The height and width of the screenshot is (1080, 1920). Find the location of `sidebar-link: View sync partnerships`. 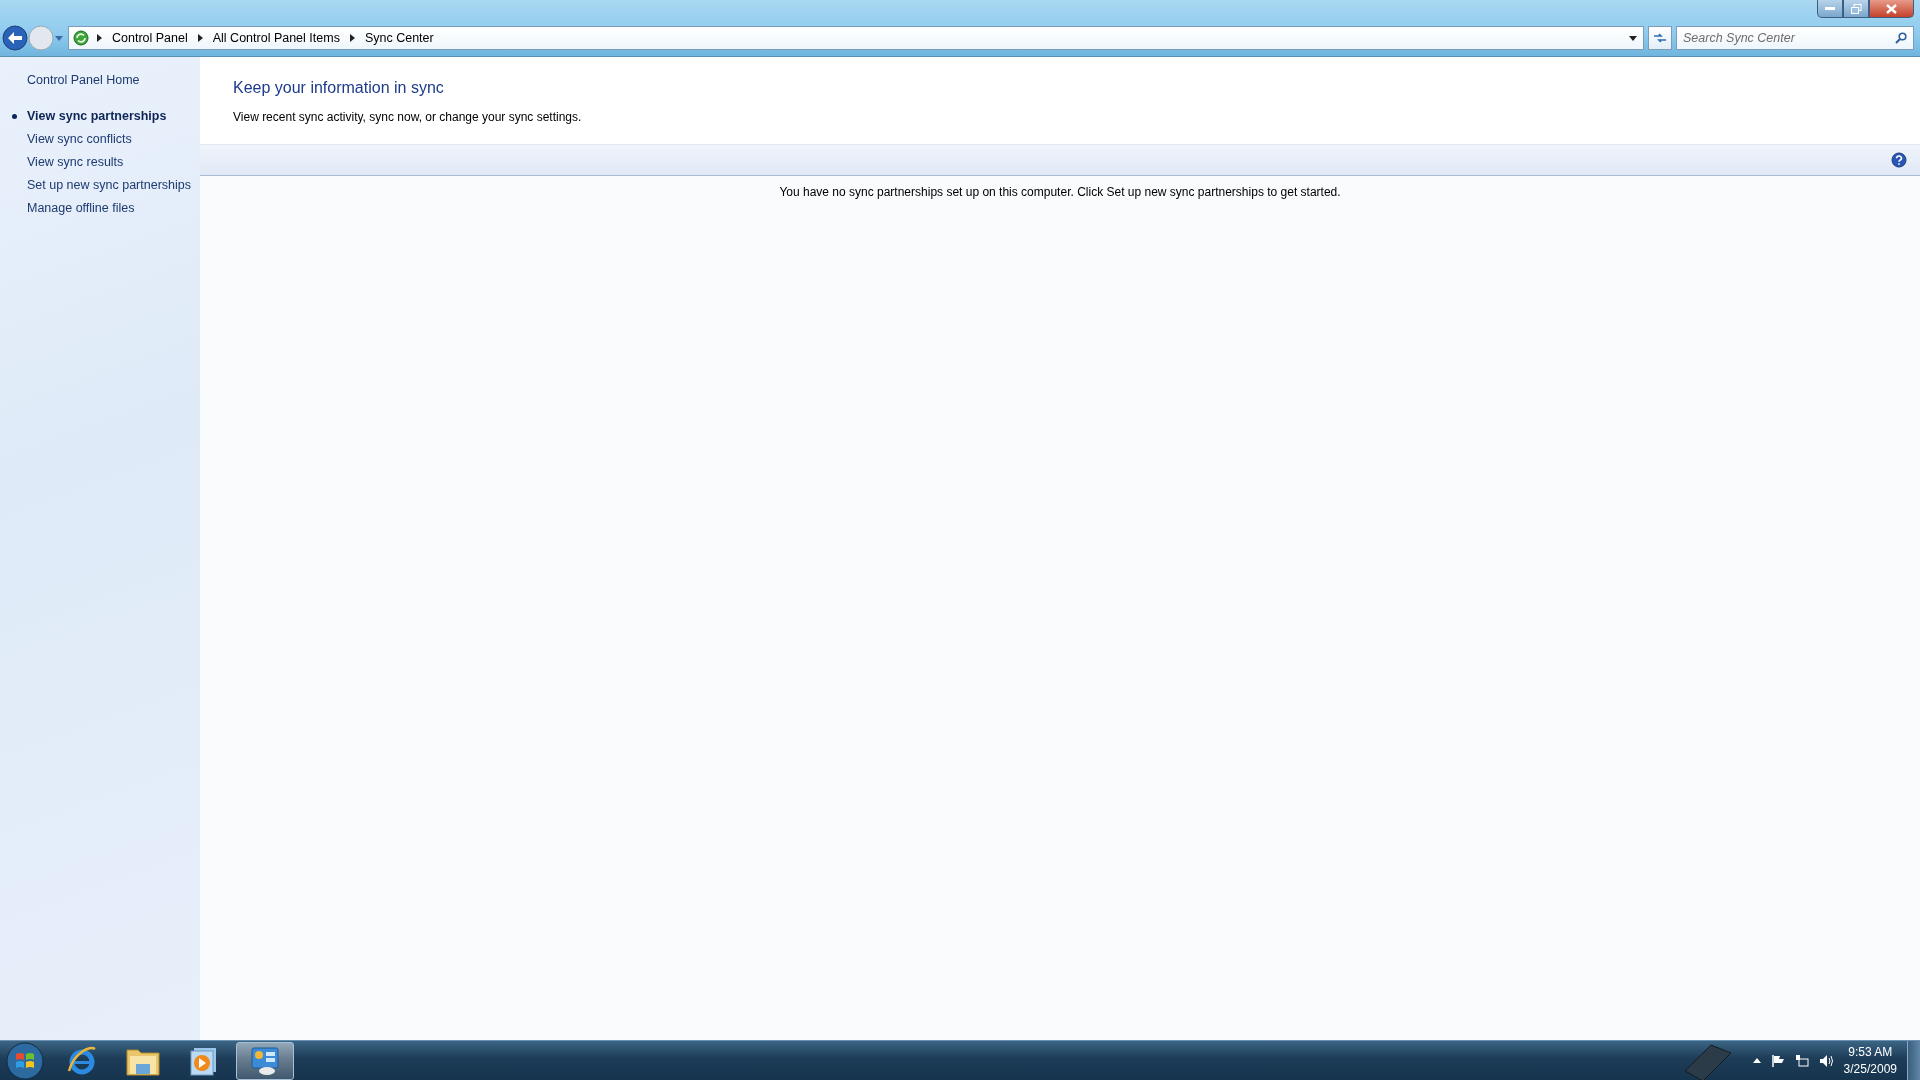

sidebar-link: View sync partnerships is located at coordinates (113, 116).